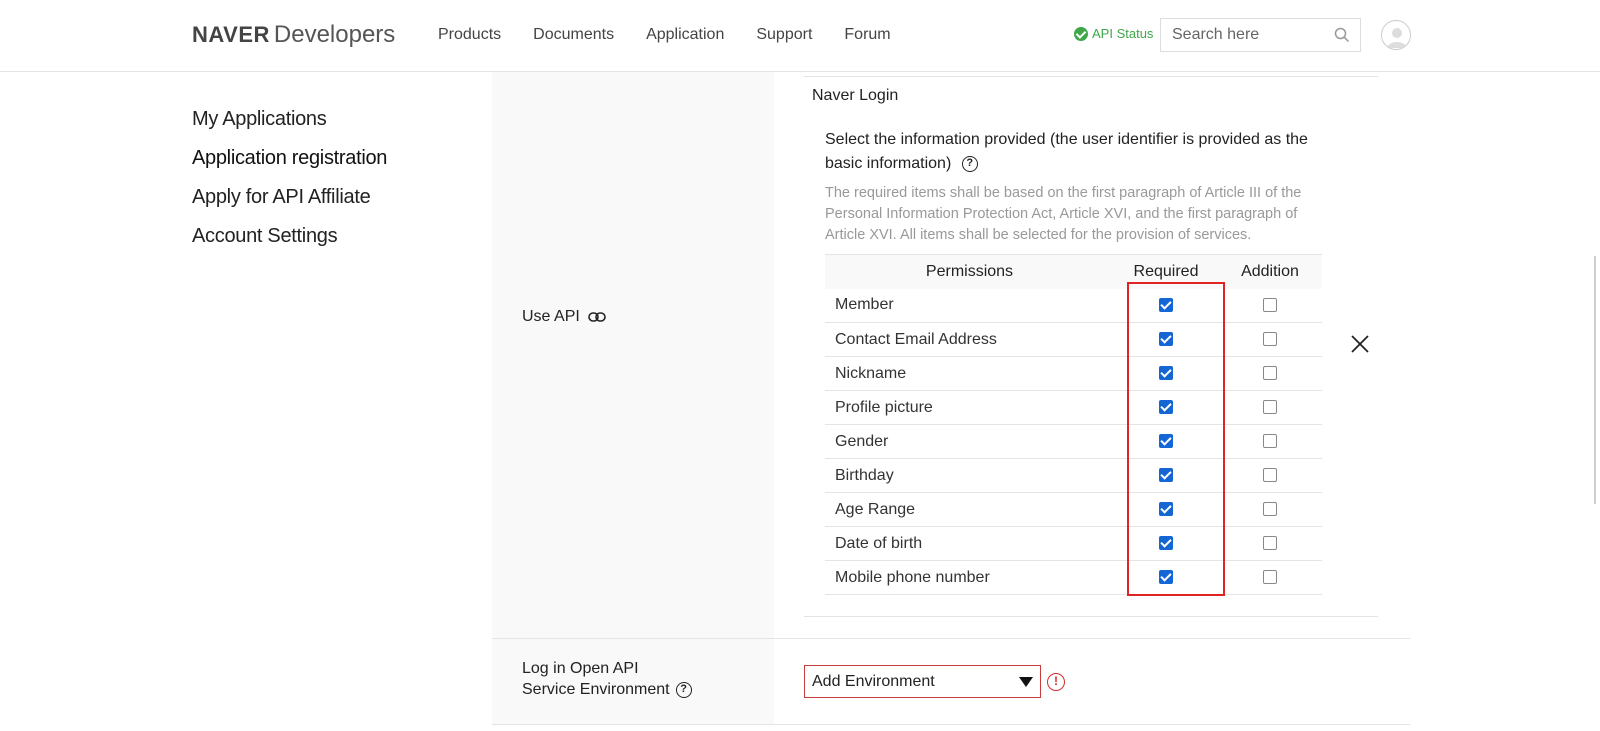  Describe the element at coordinates (289, 197) in the screenshot. I see `sidebar-item-apply-api-affiliate: Apply for API Affiliate` at that location.